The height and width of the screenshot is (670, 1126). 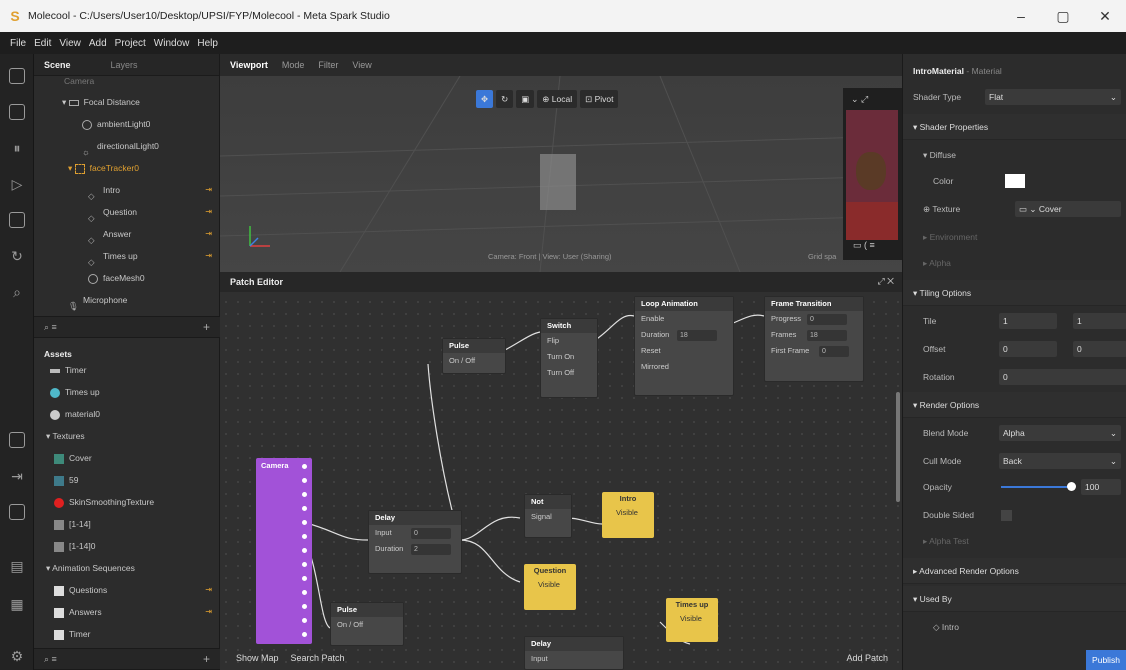 I want to click on asset-cover: Cover, so click(x=127, y=458).